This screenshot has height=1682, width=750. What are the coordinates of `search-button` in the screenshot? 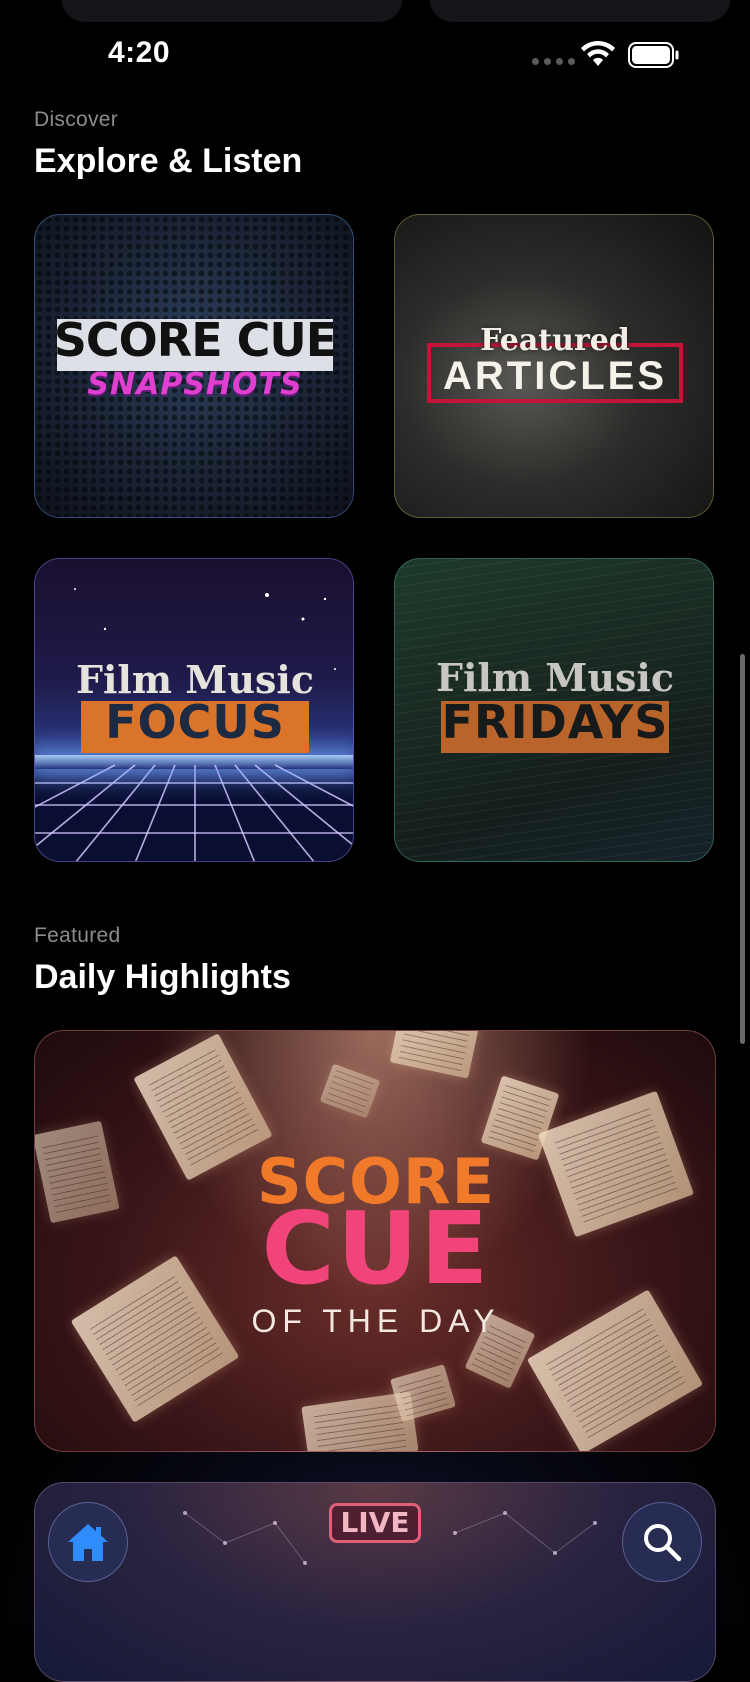 It's located at (662, 1542).